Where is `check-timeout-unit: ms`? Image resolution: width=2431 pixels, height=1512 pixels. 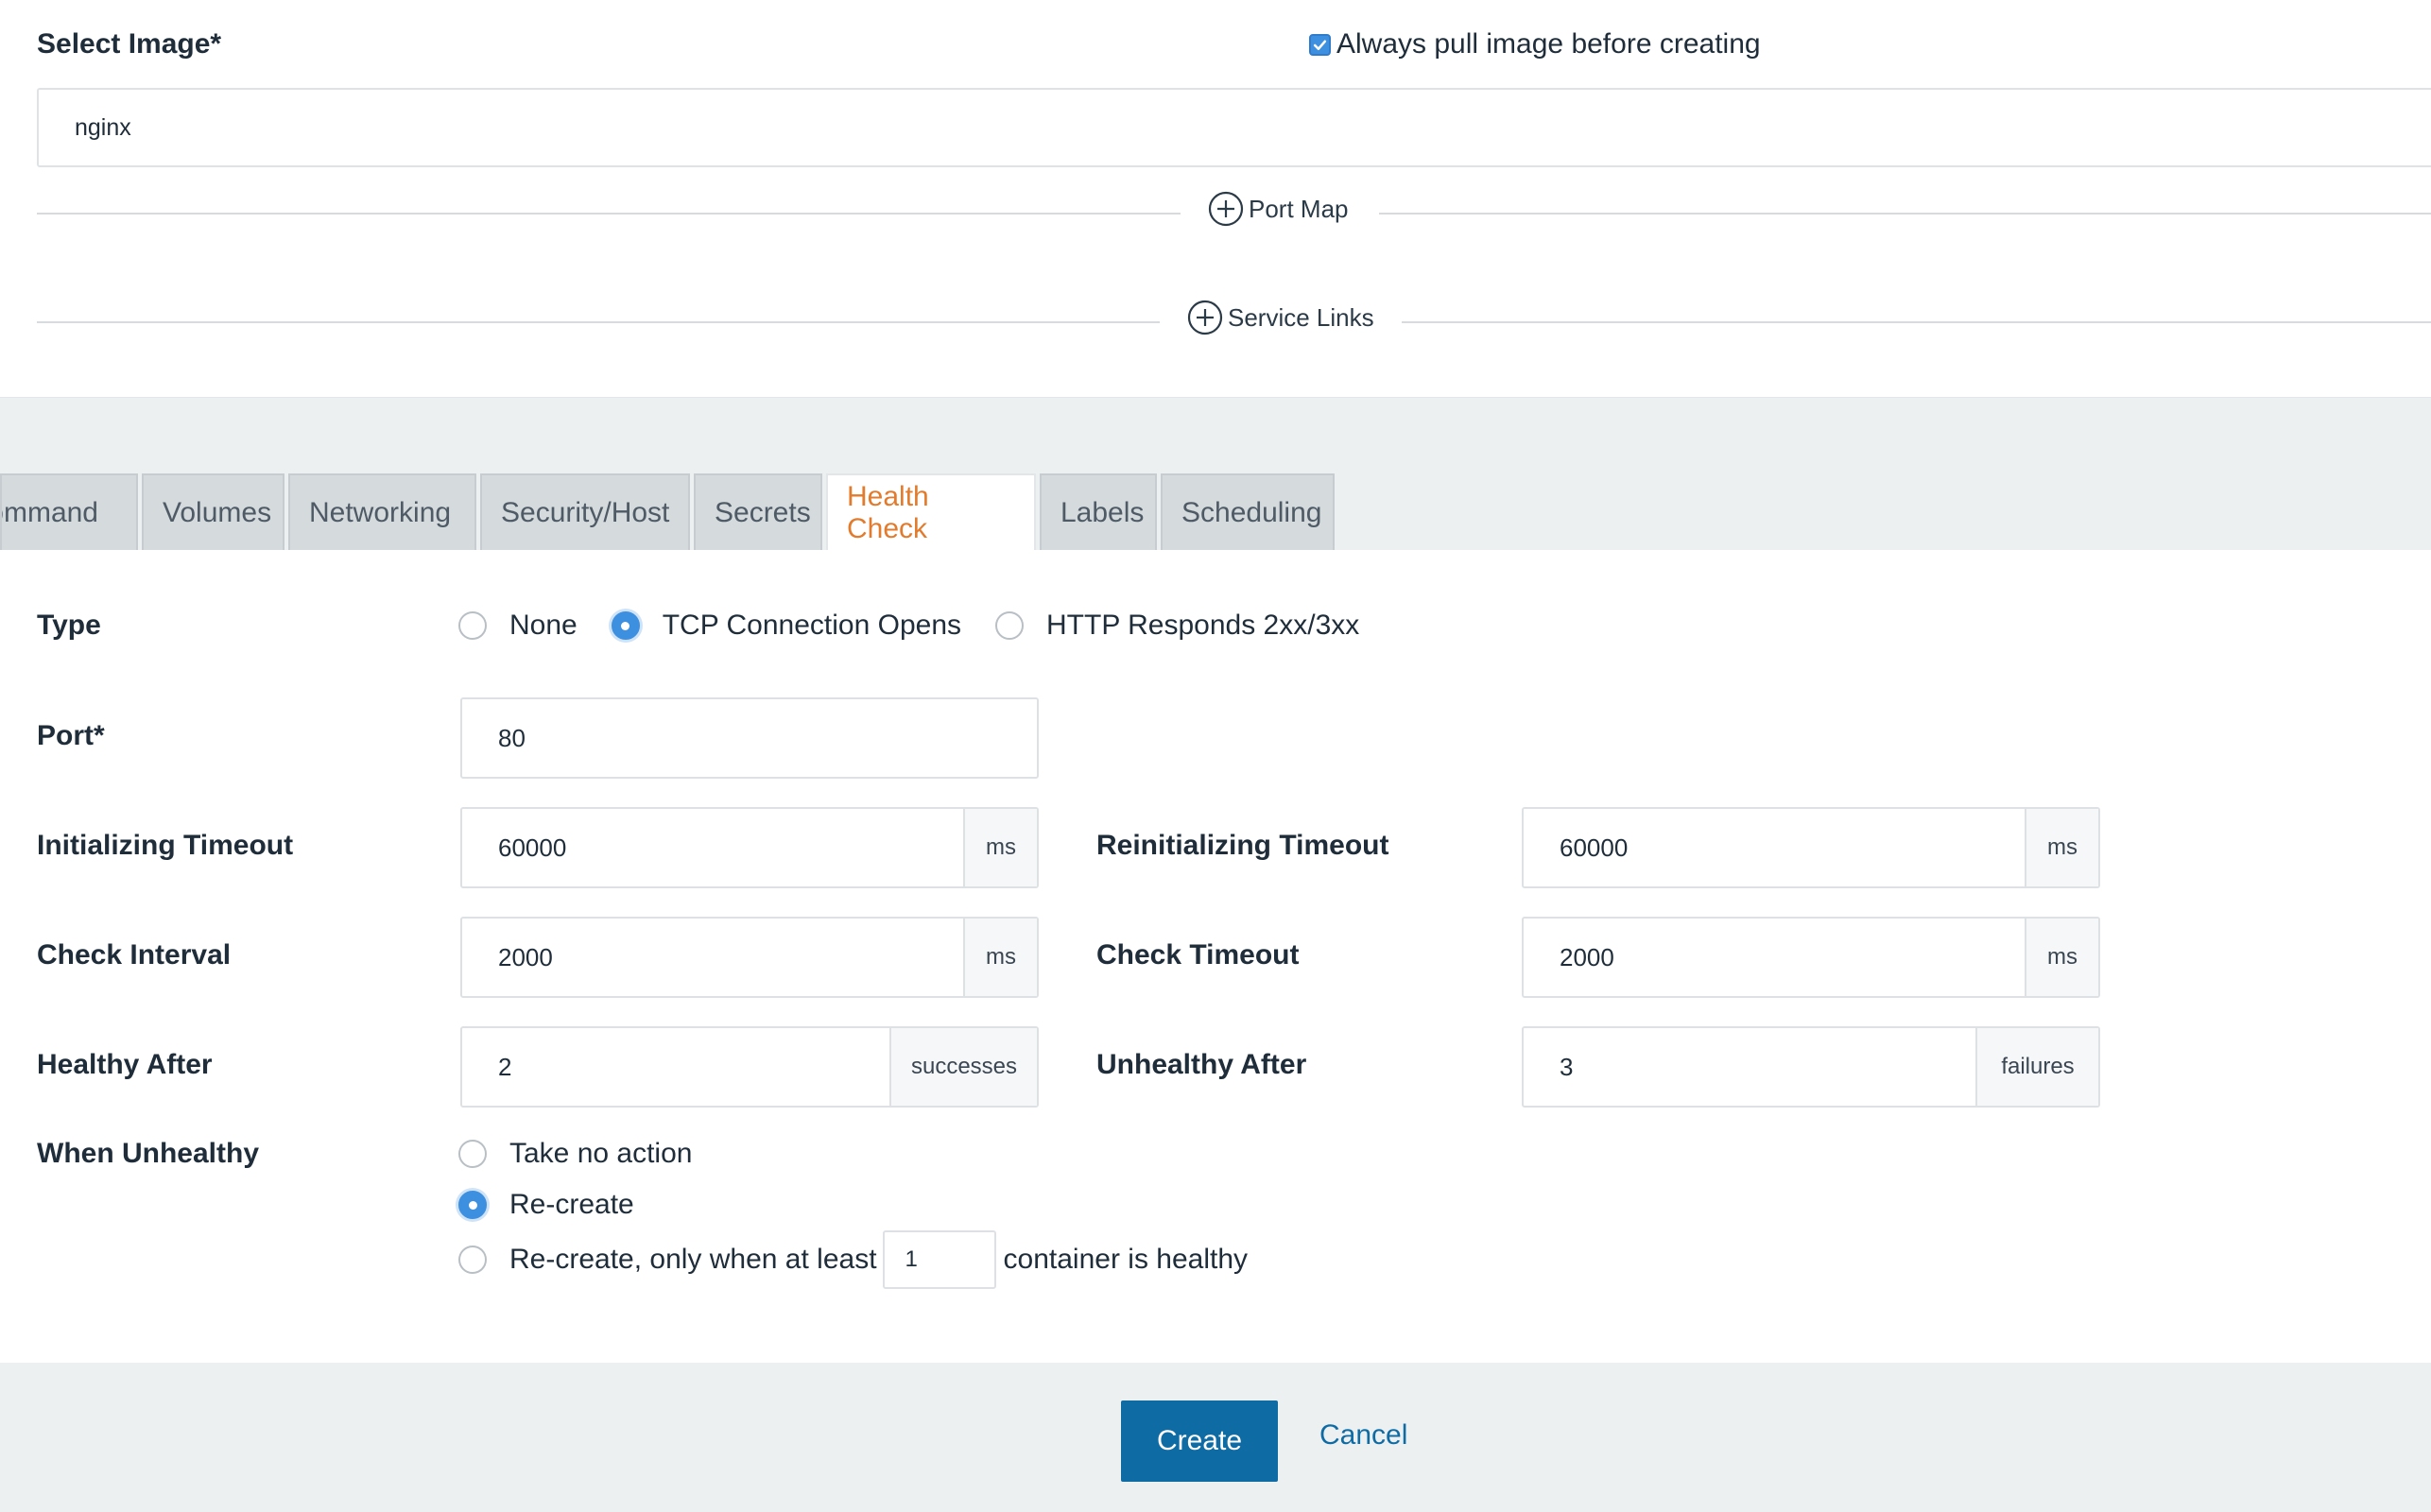
check-timeout-unit: ms is located at coordinates (2061, 957).